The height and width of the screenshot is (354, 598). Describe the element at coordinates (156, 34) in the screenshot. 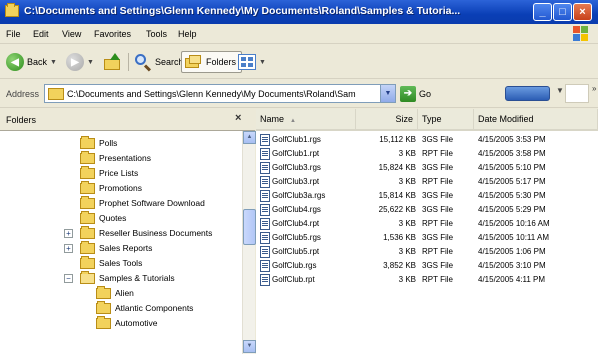

I see `menu-tools: Tools` at that location.